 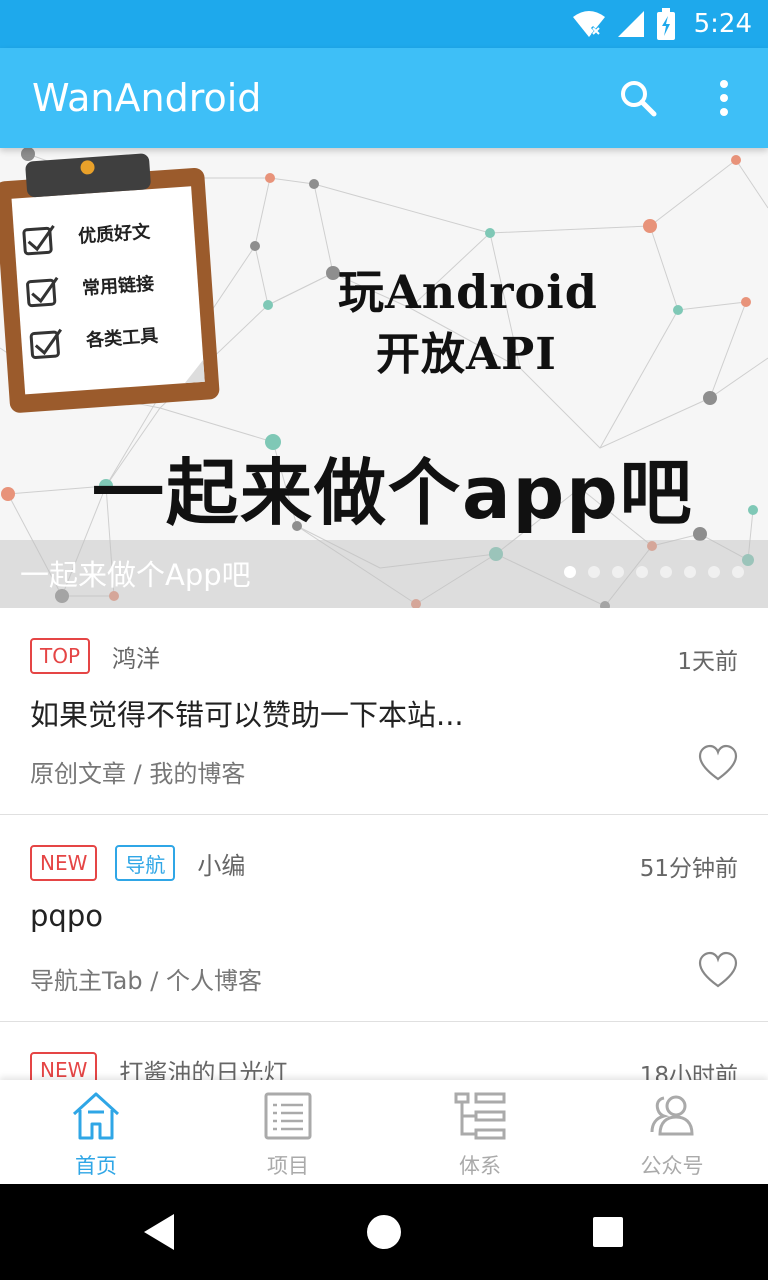 I want to click on nav-item-project: 项目, so click(x=288, y=1132).